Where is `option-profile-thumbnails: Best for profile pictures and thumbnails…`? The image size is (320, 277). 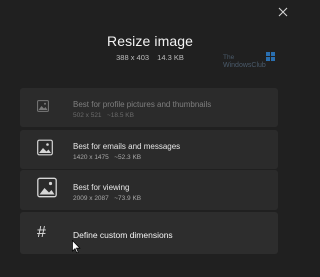 option-profile-thumbnails: Best for profile pictures and thumbnails… is located at coordinates (149, 107).